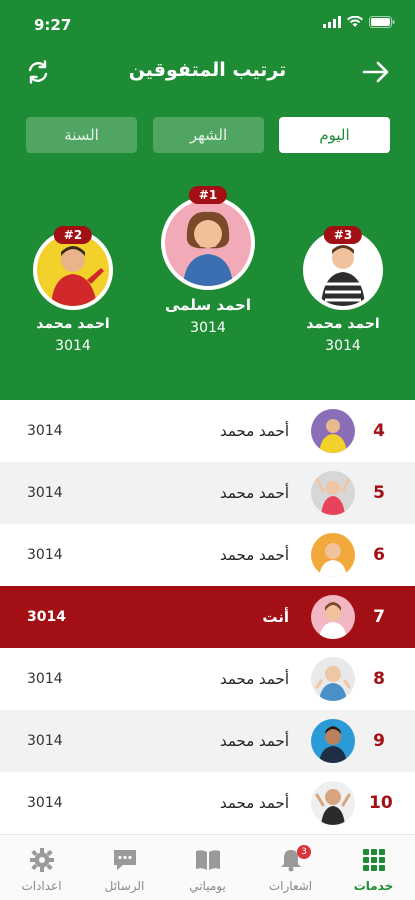 Image resolution: width=415 pixels, height=900 pixels. I want to click on row-rank: 7, so click(379, 617).